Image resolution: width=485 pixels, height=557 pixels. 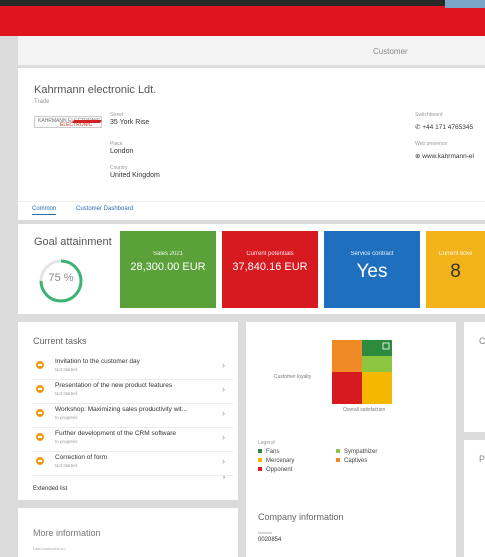 I want to click on legend-title: Legend, so click(x=266, y=443).